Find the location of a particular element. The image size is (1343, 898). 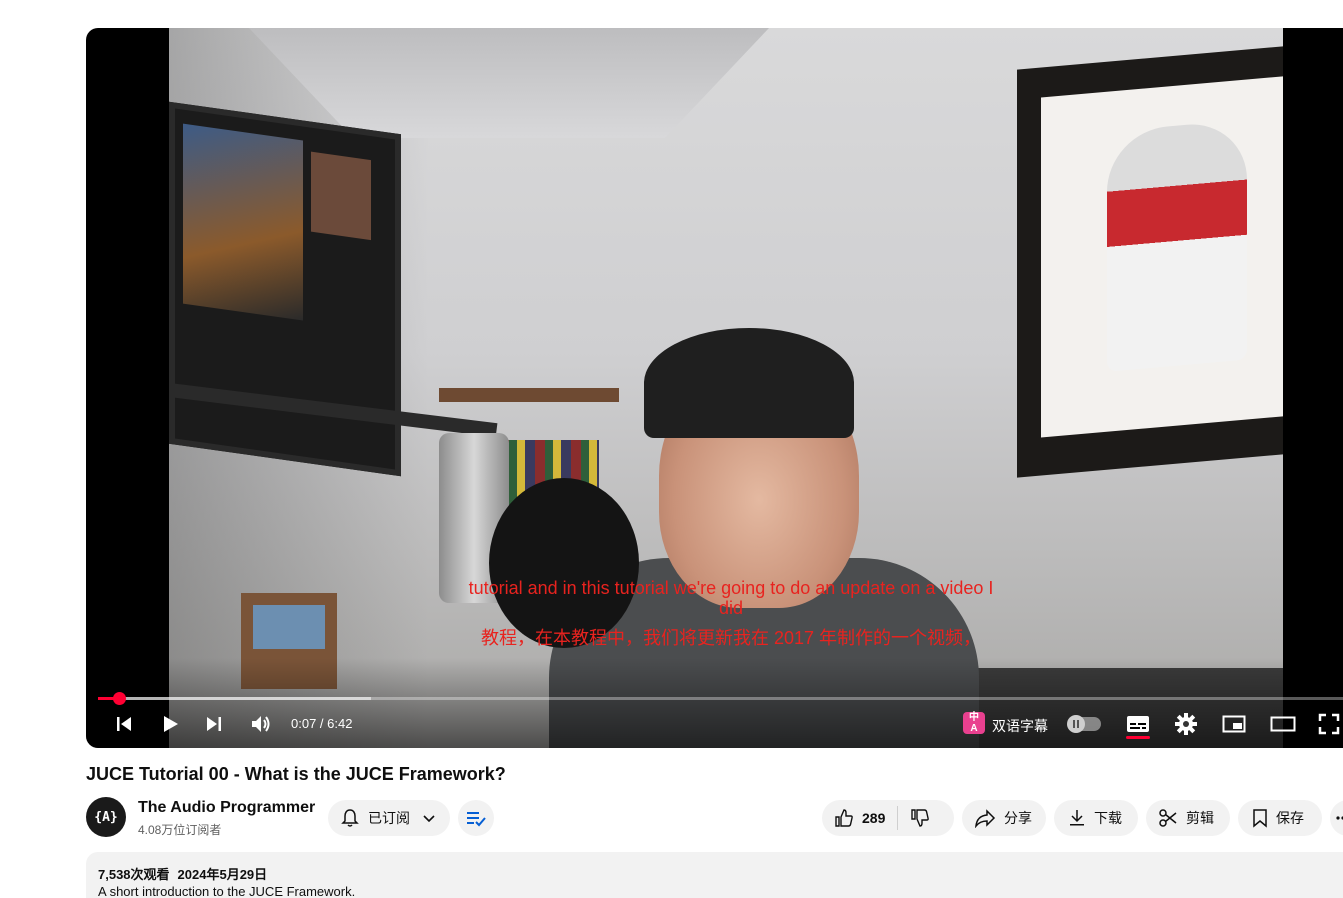

bookmark-icon is located at coordinates (1260, 818).